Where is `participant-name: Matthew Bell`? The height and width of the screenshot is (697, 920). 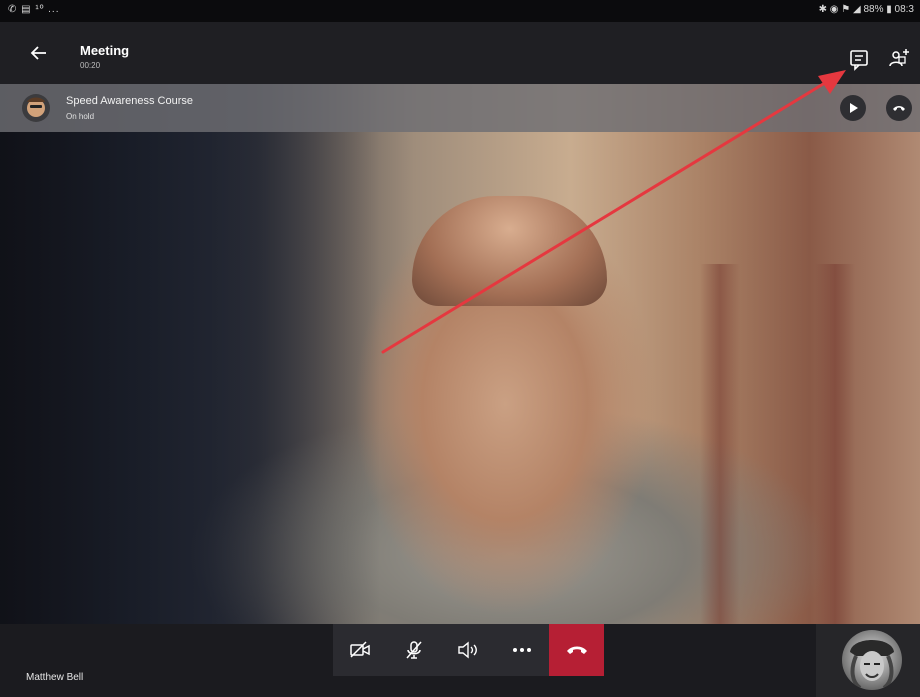
participant-name: Matthew Bell is located at coordinates (55, 677).